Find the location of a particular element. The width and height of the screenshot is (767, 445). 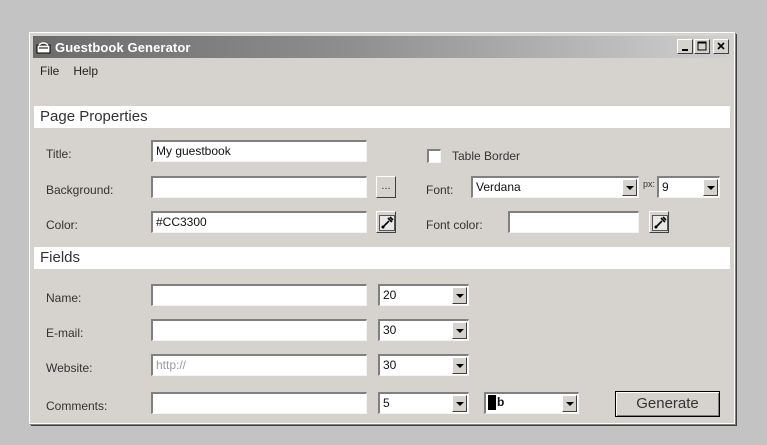

close-button is located at coordinates (721, 46).